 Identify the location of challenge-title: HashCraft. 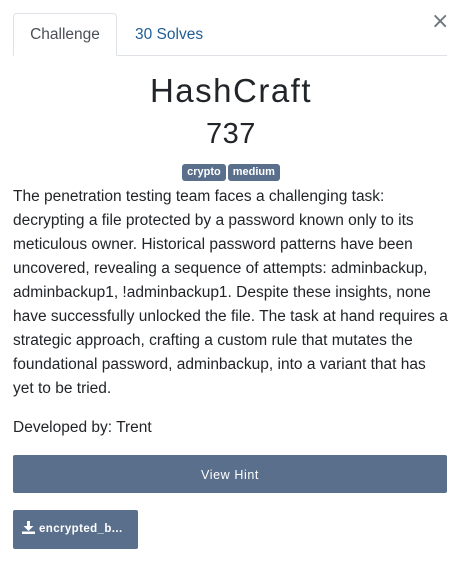
(231, 90).